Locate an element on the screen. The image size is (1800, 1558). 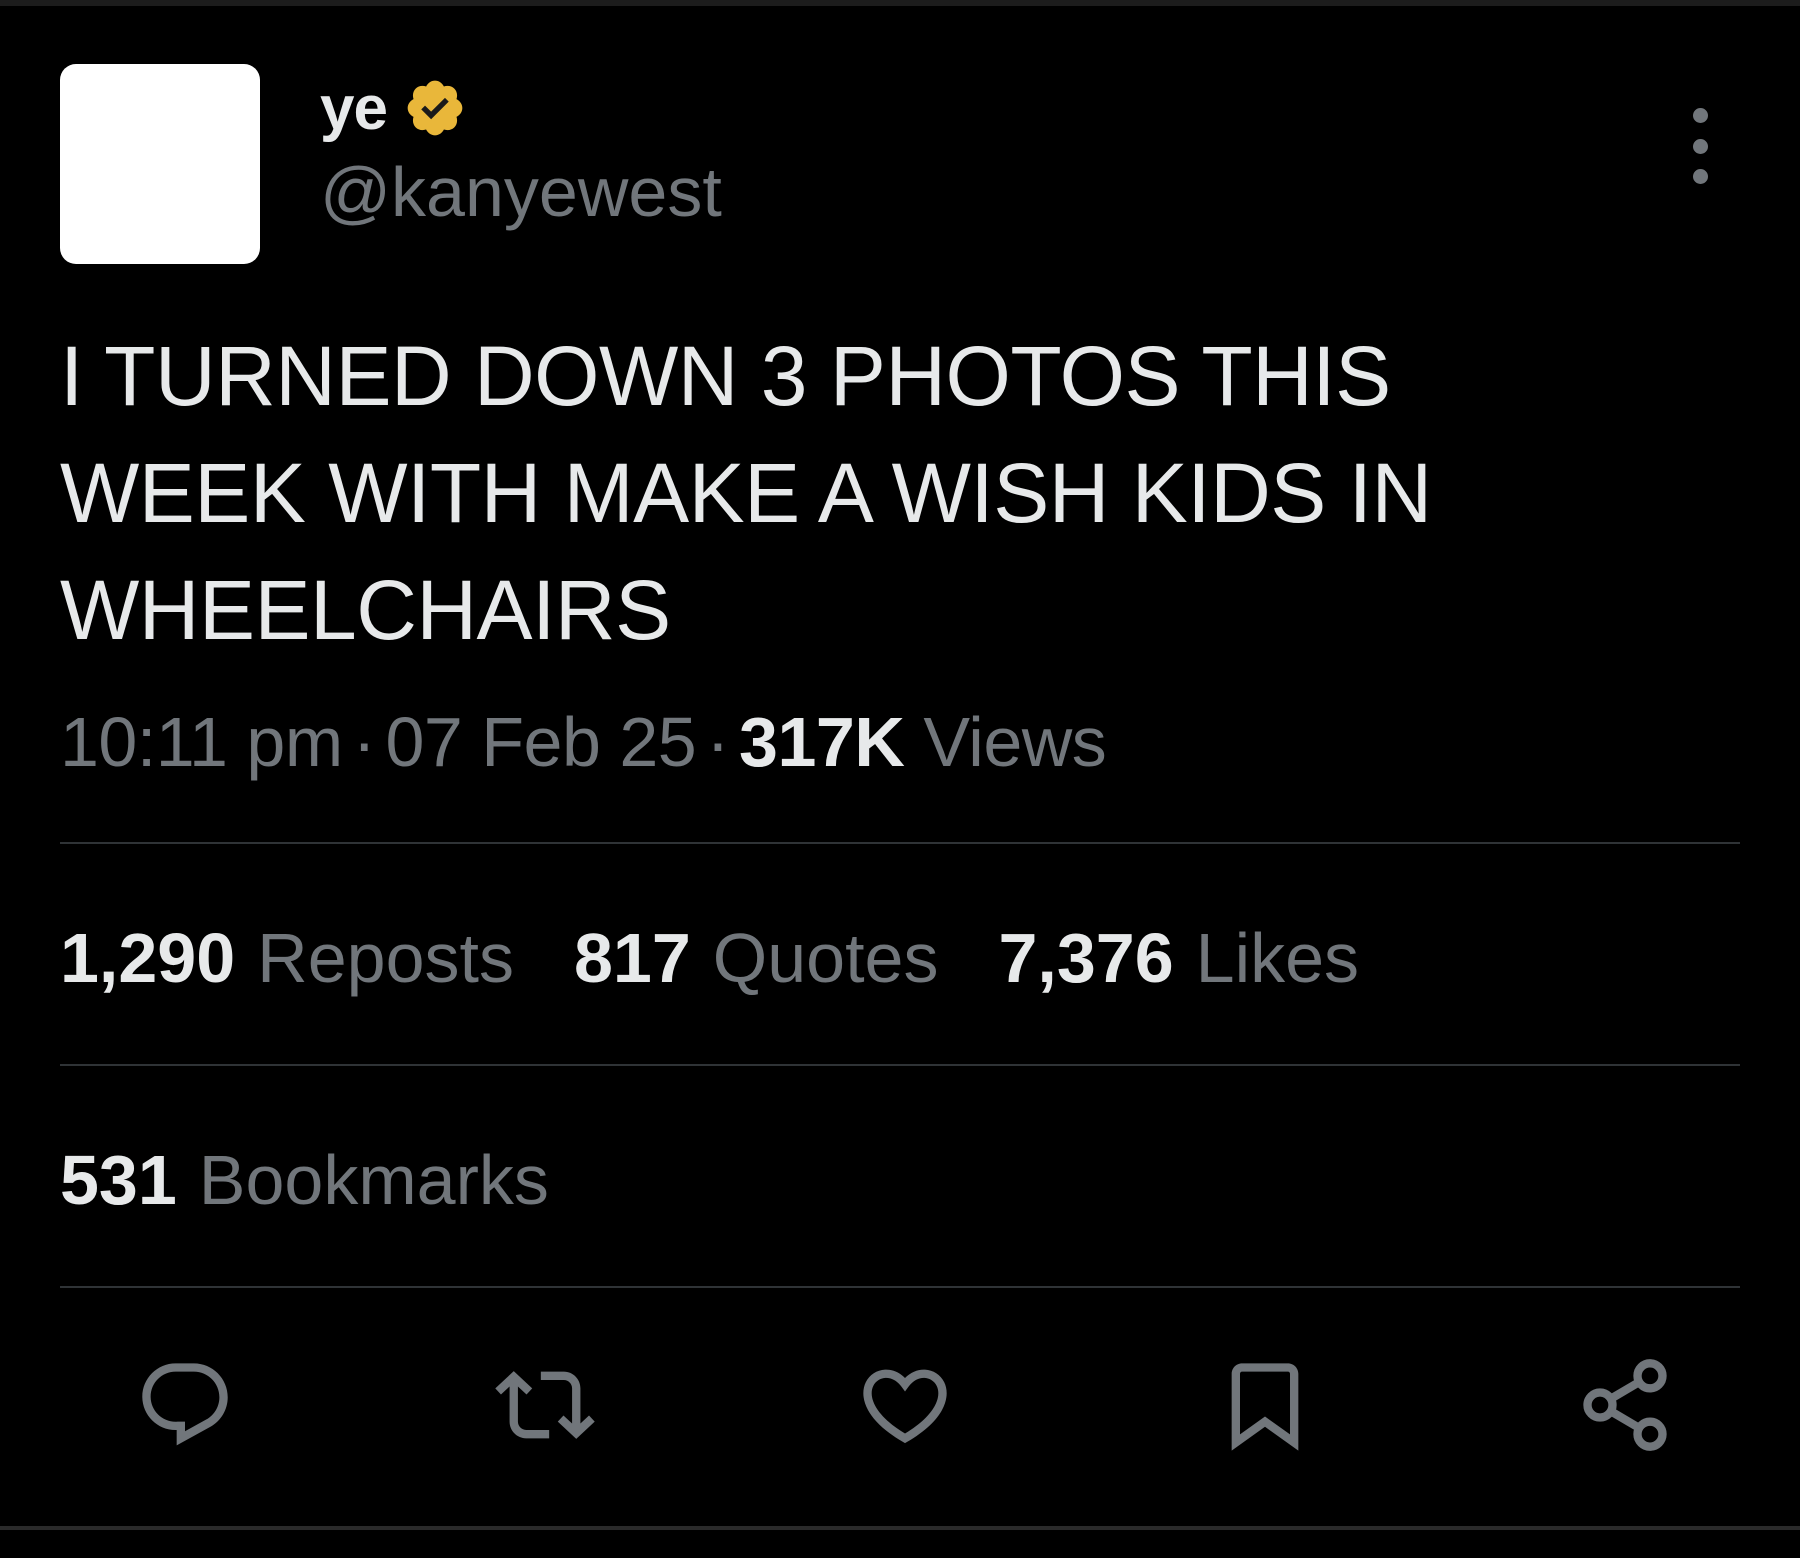
likes-label: Likes is located at coordinates (1277, 958).